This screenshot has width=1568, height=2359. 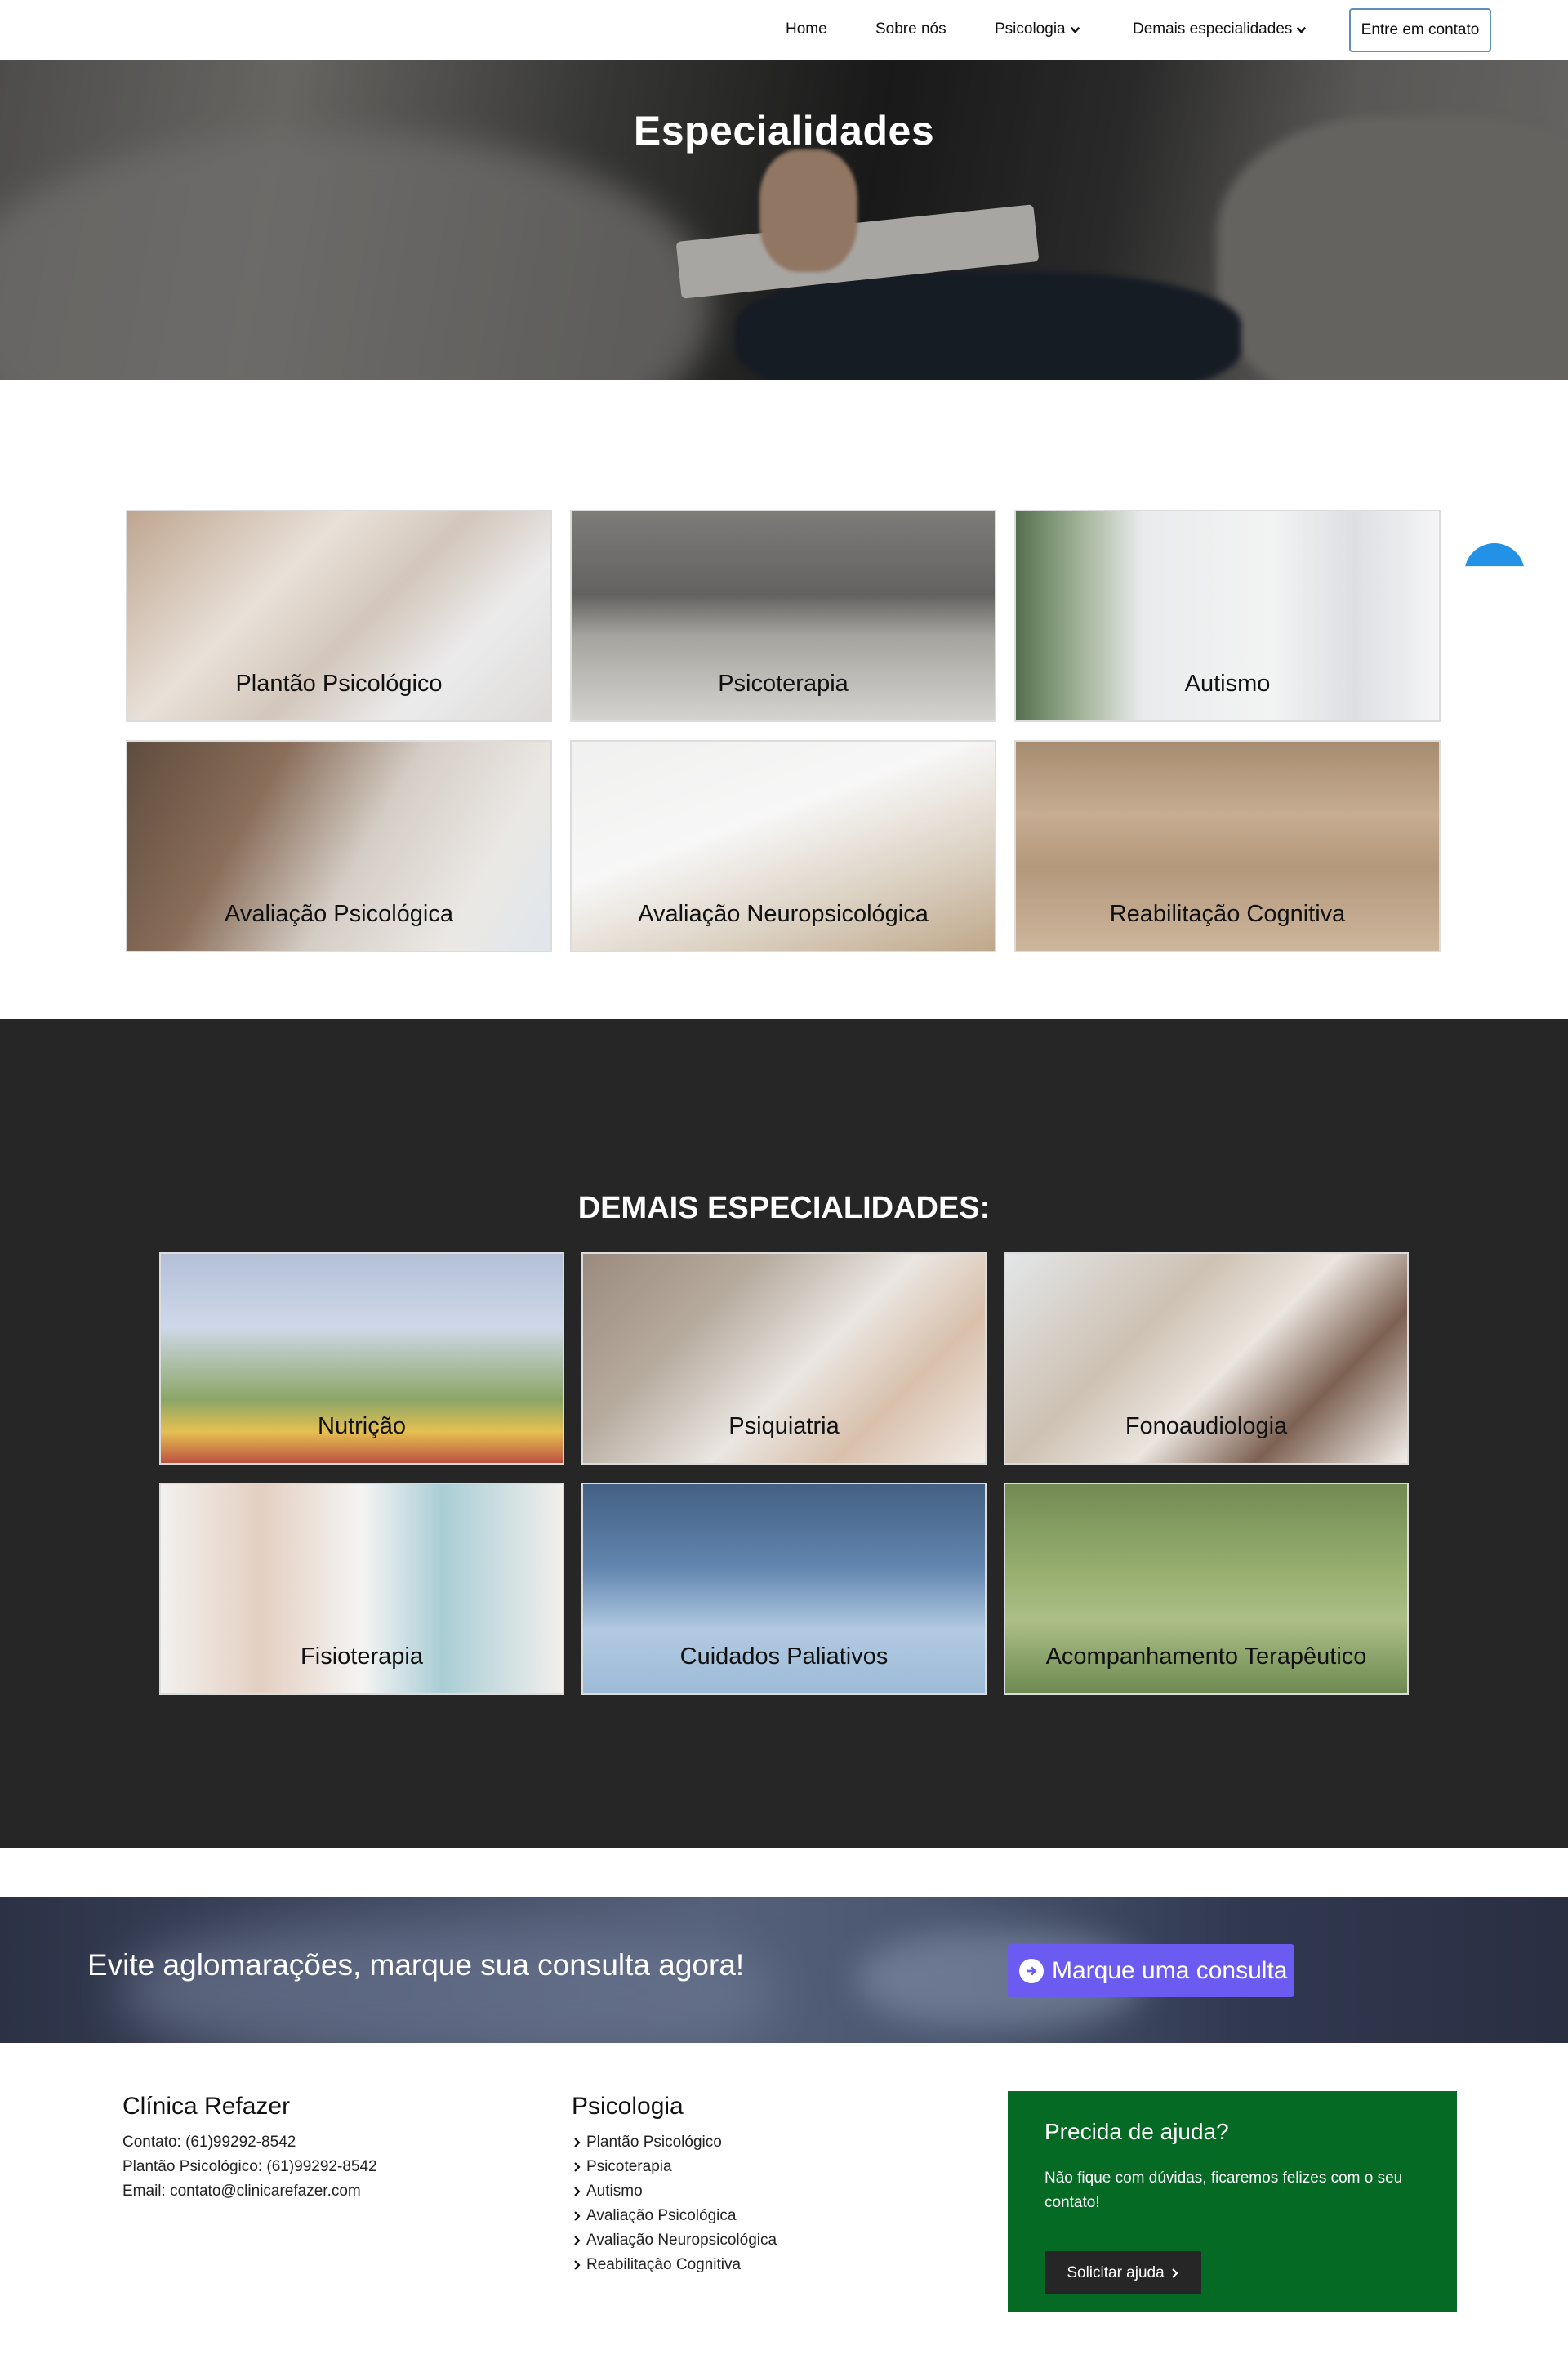 What do you see at coordinates (784, 1426) in the screenshot?
I see `specialty-label: Psiquiatria` at bounding box center [784, 1426].